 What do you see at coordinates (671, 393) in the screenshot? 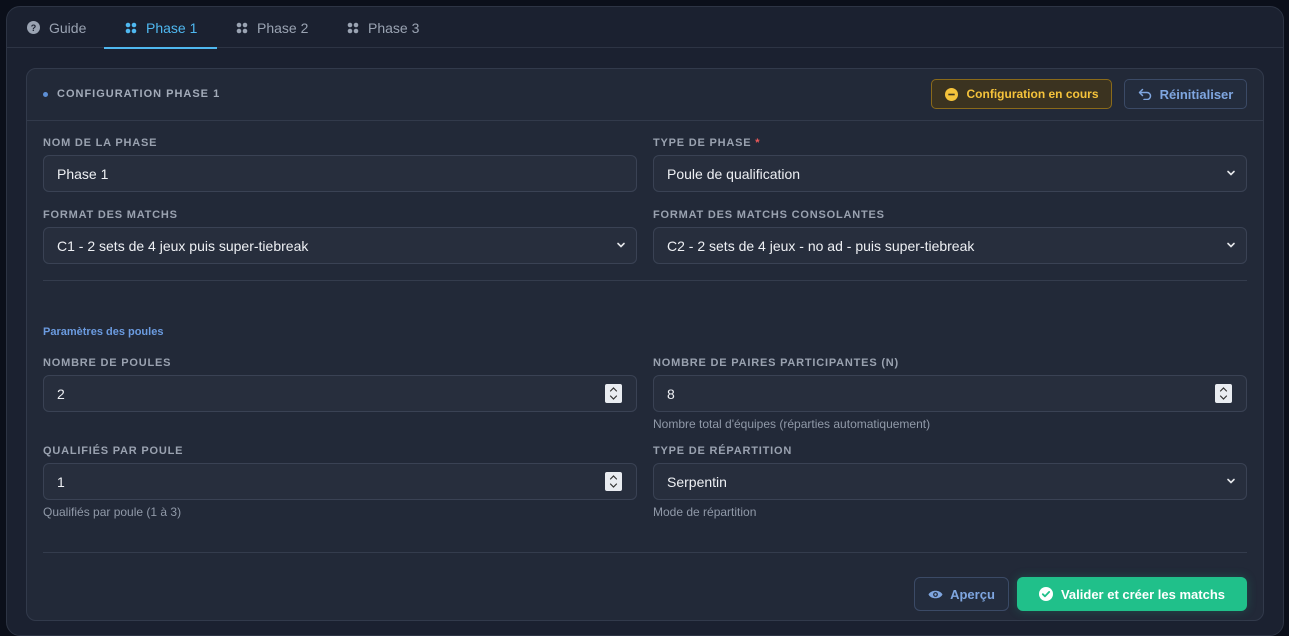
I see `pairs-count-value: 8` at bounding box center [671, 393].